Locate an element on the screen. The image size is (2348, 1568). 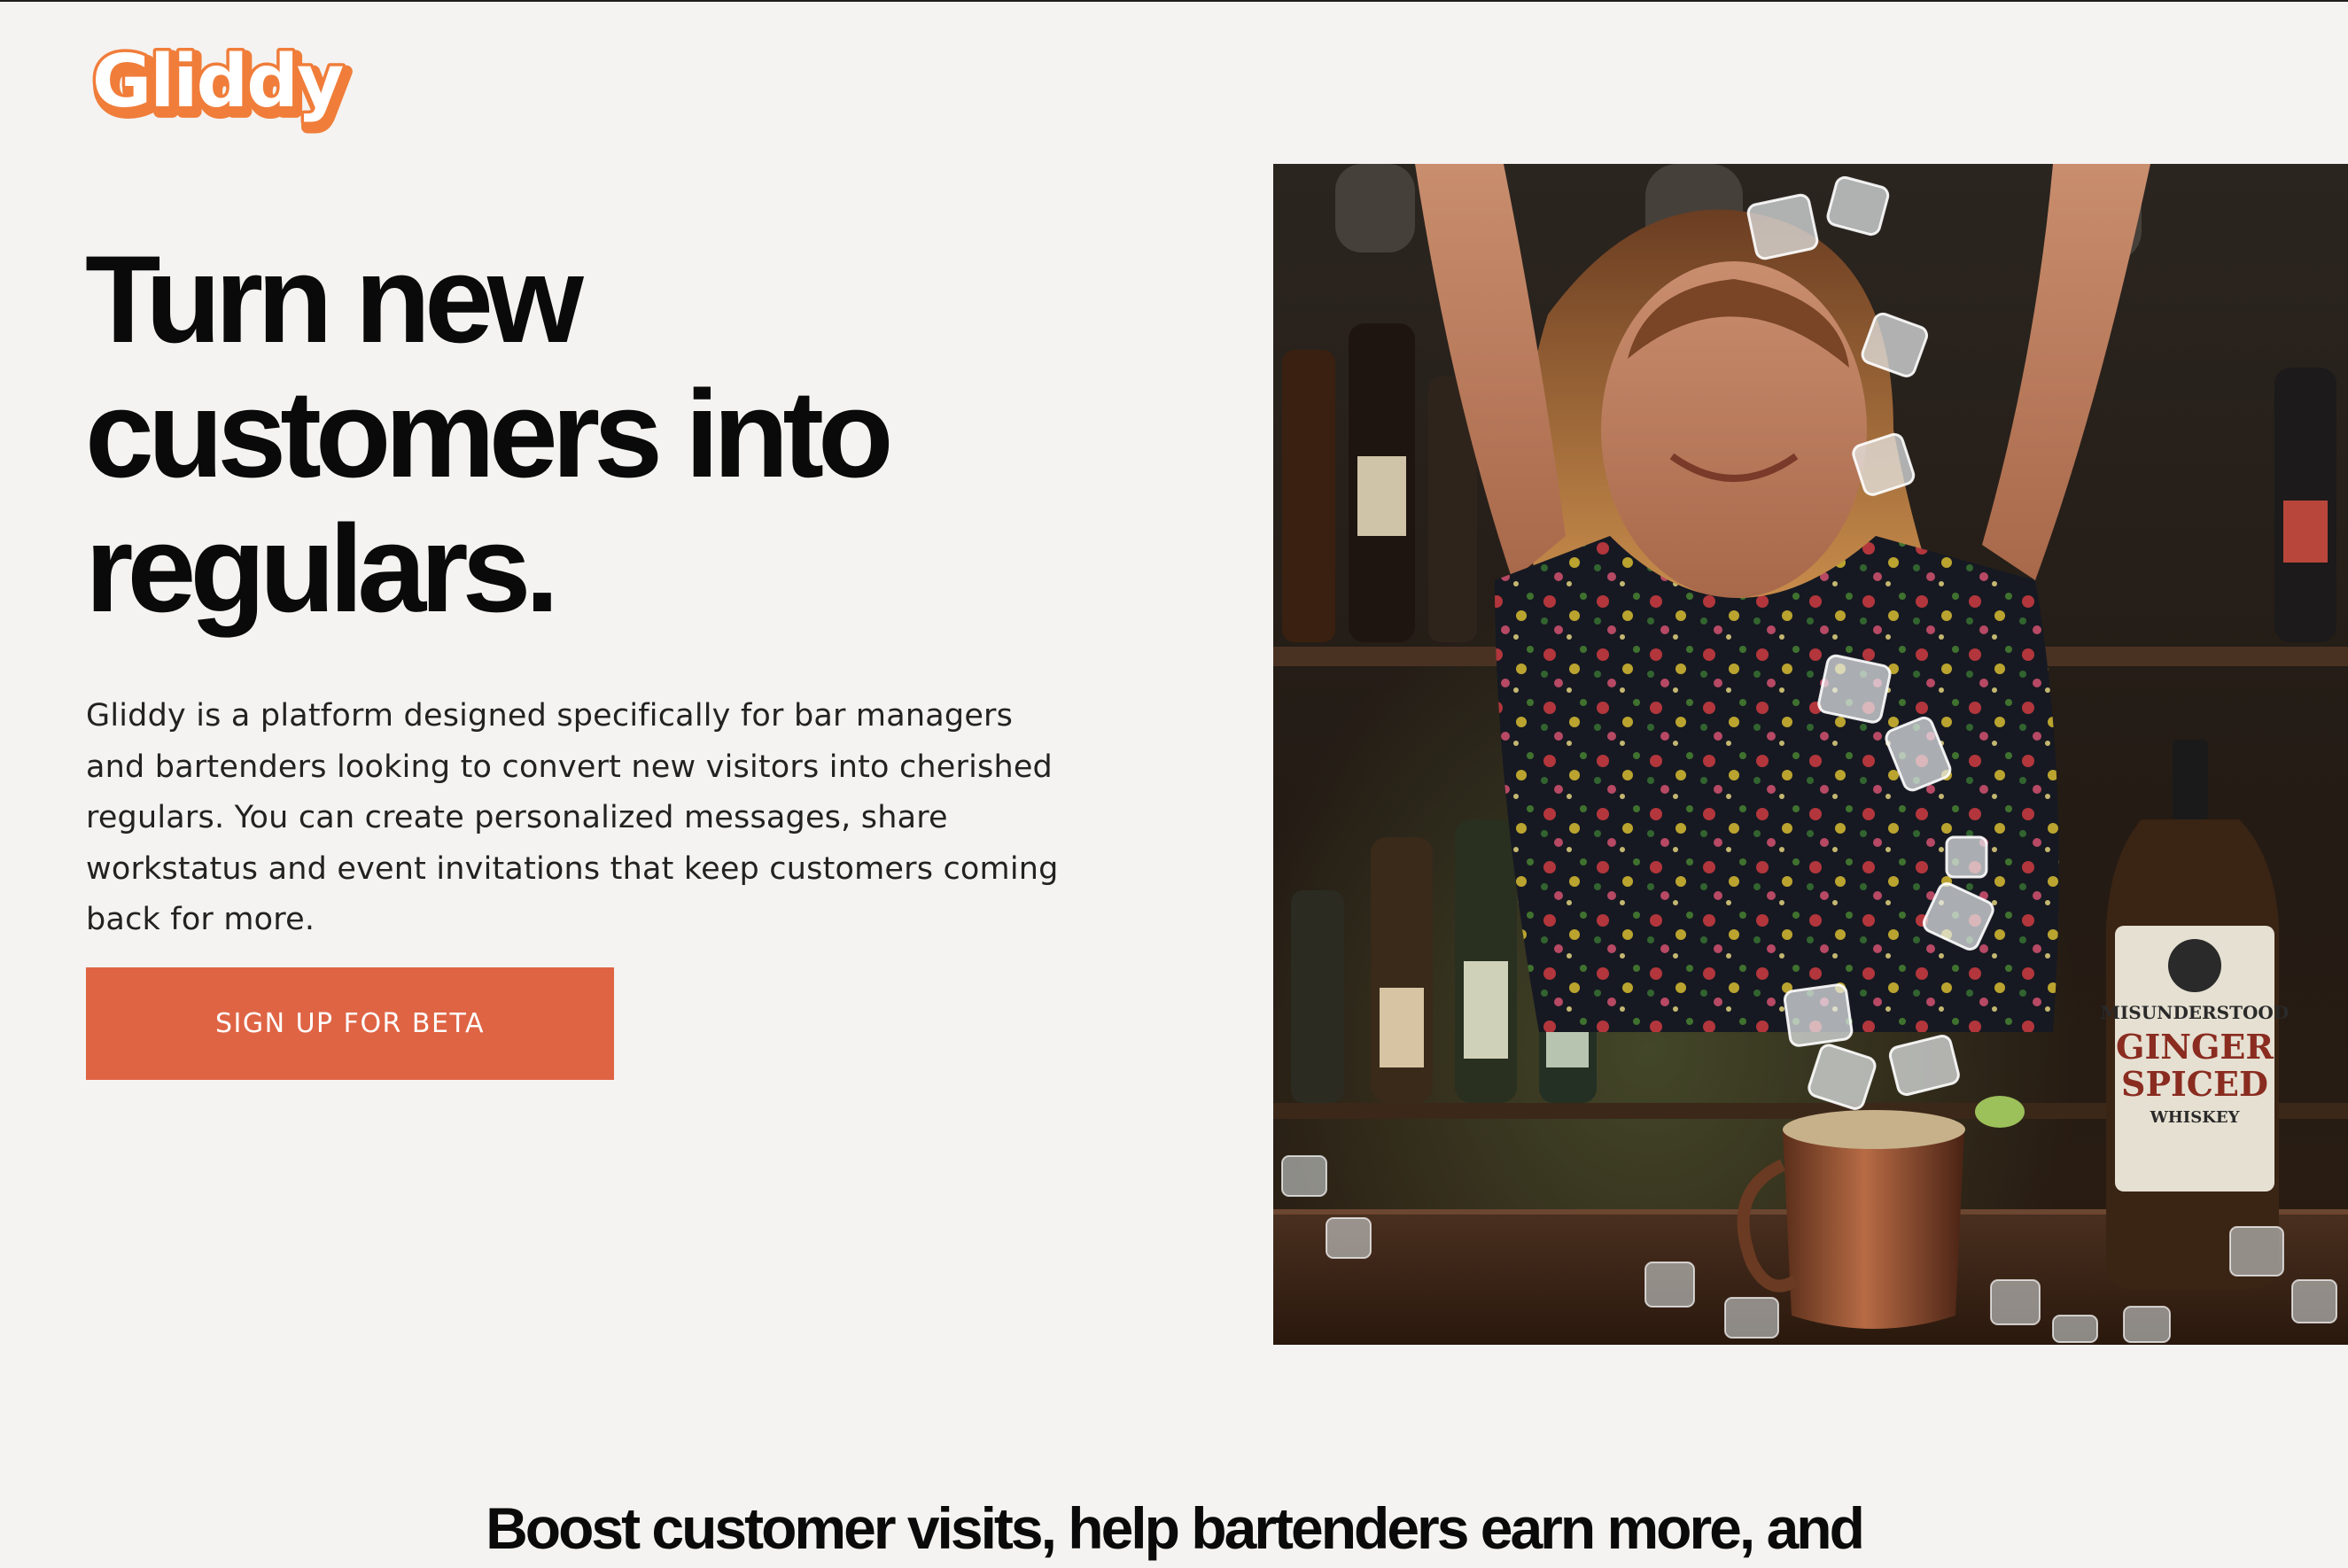
svg-text: Gliddy is located at coordinates (217, 82).